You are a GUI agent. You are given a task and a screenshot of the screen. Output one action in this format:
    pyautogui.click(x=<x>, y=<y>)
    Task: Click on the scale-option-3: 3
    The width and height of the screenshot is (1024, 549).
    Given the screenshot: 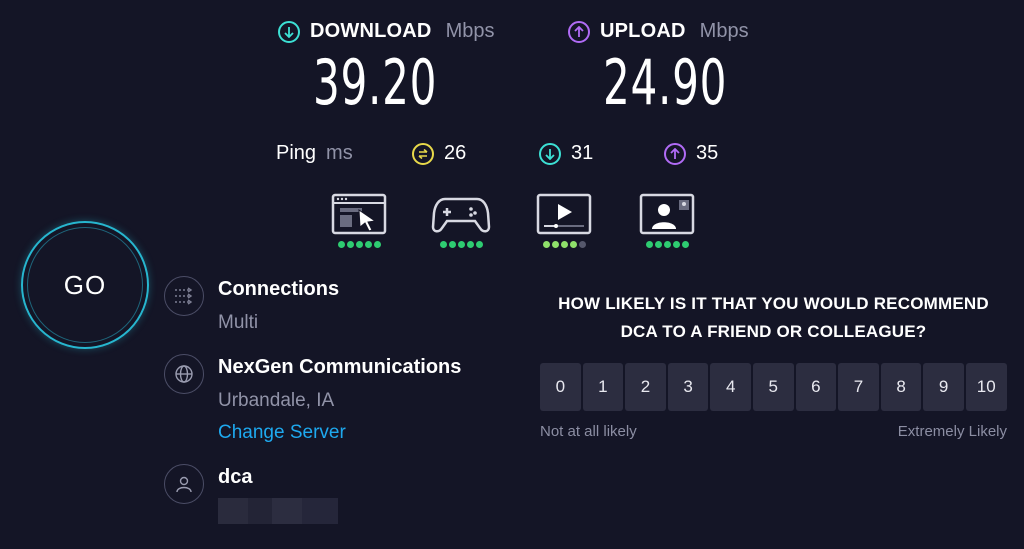 What is the action you would take?
    pyautogui.click(x=688, y=387)
    